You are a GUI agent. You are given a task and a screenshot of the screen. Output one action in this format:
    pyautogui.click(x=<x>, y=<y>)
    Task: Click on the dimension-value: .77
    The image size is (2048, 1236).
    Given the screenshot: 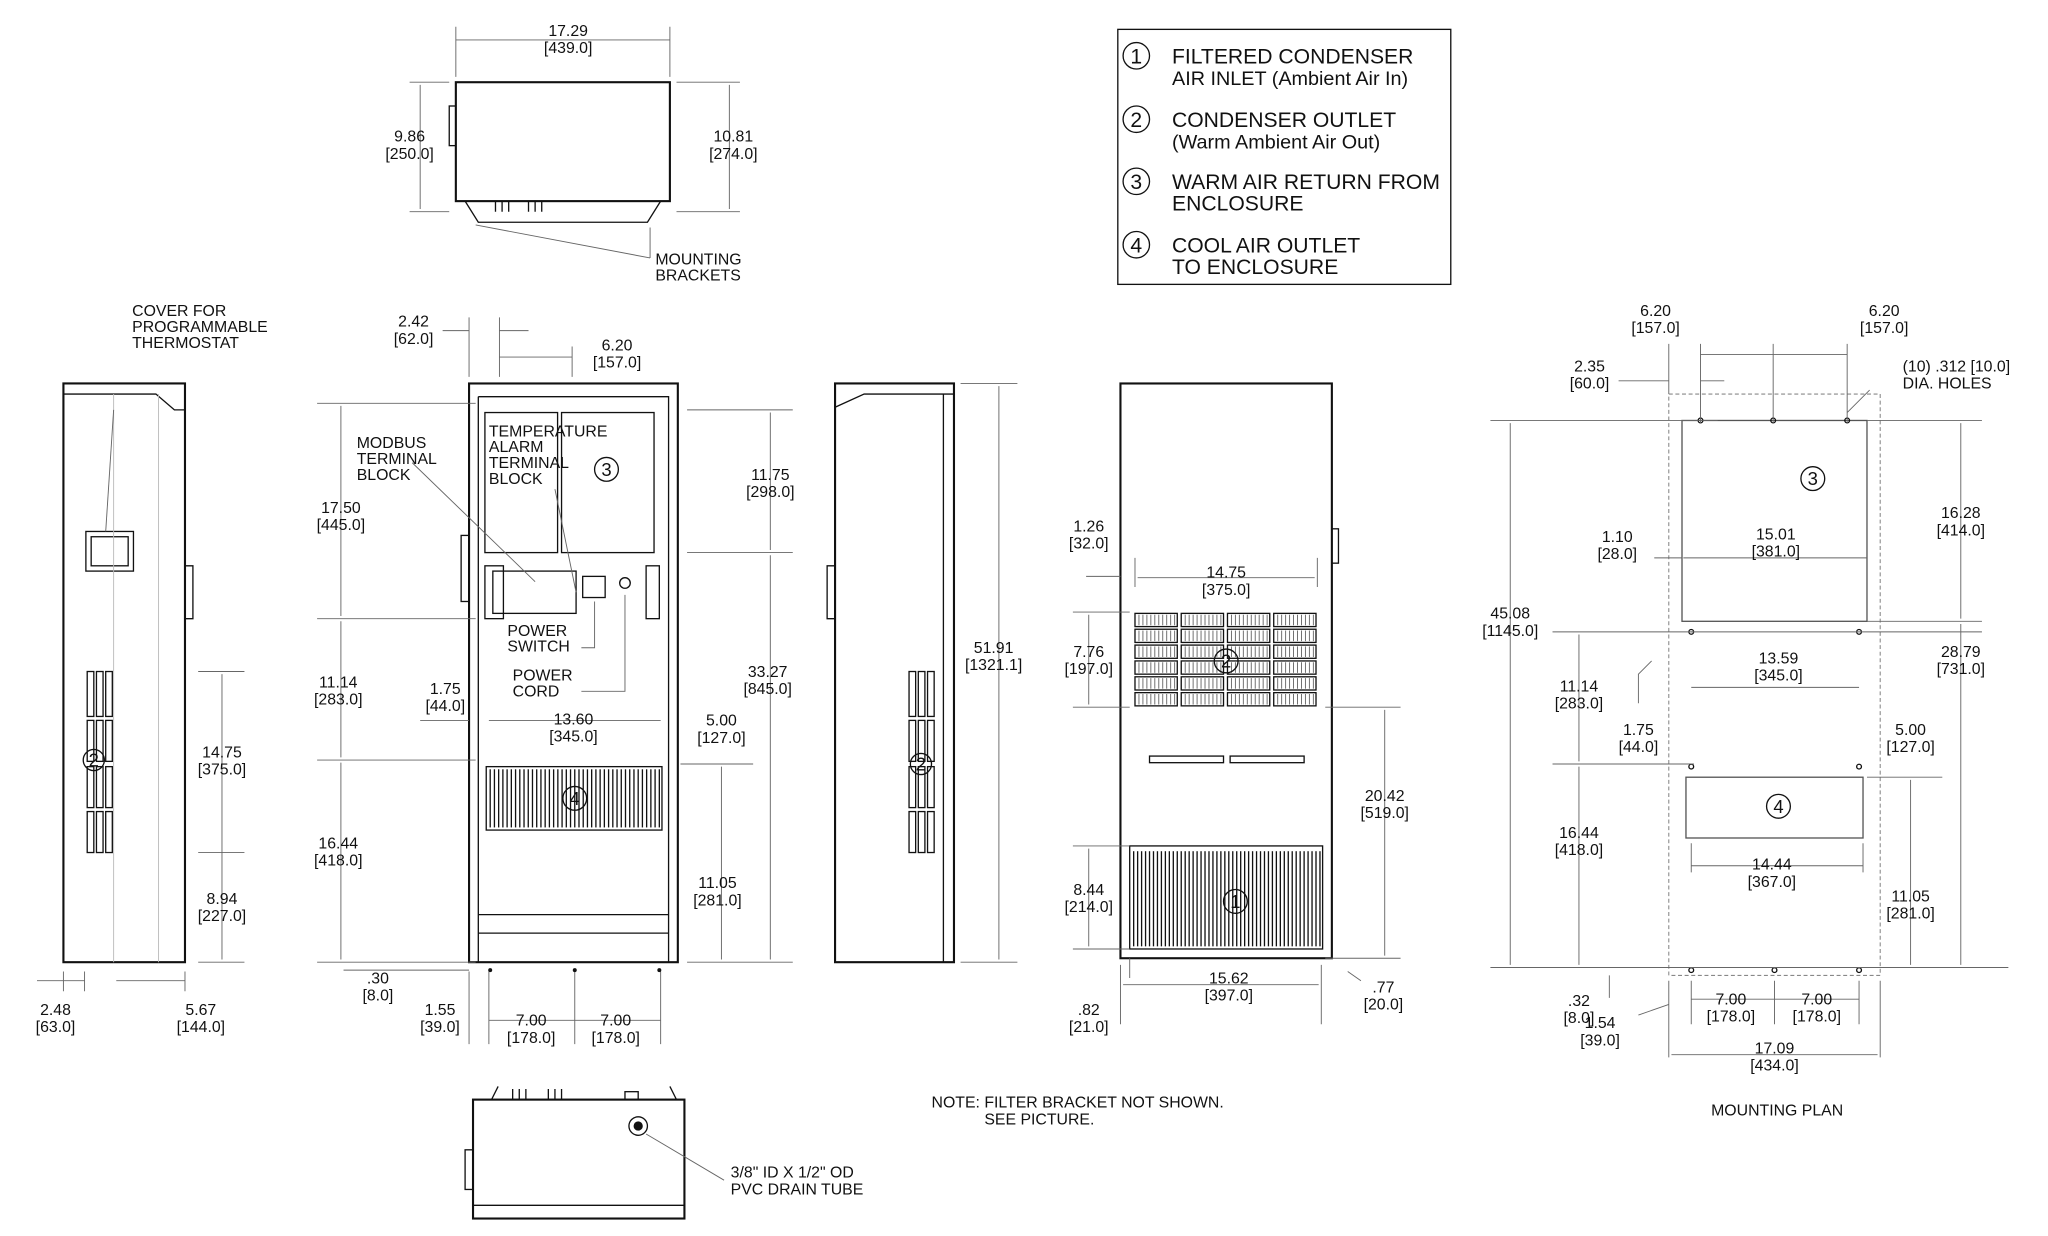 What is the action you would take?
    pyautogui.click(x=1383, y=988)
    